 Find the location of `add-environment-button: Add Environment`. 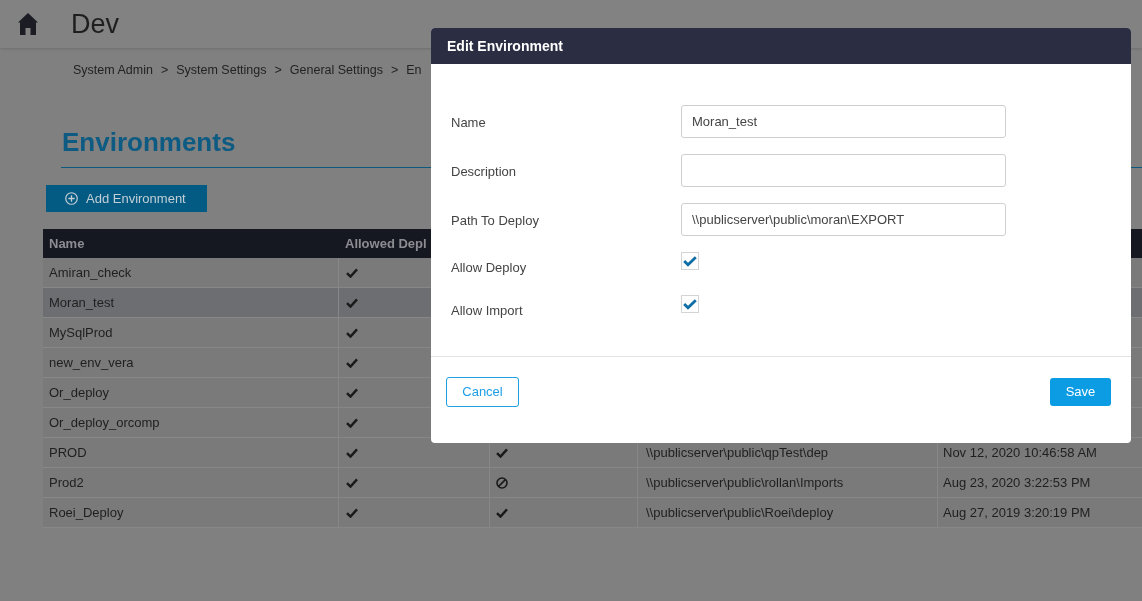

add-environment-button: Add Environment is located at coordinates (126, 198).